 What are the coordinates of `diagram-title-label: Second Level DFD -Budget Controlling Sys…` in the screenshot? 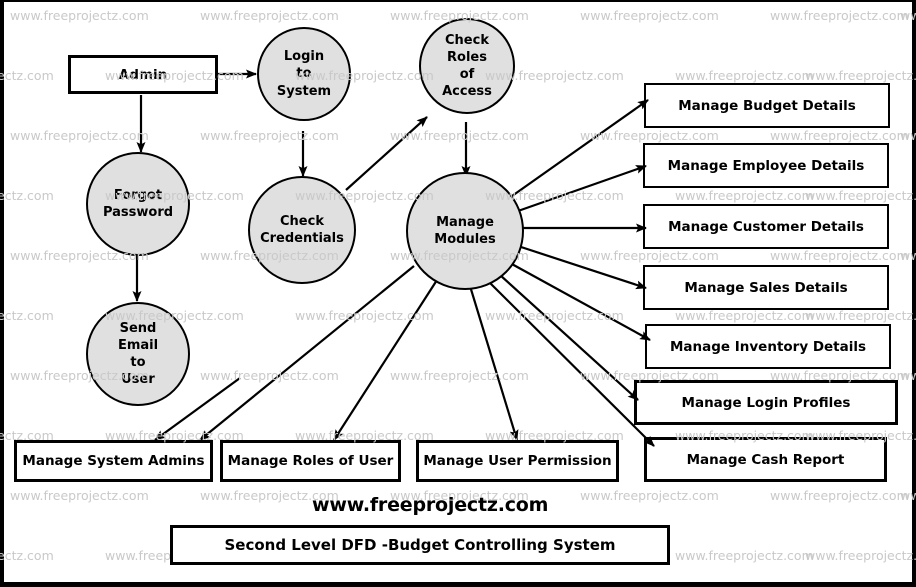 It's located at (420, 545).